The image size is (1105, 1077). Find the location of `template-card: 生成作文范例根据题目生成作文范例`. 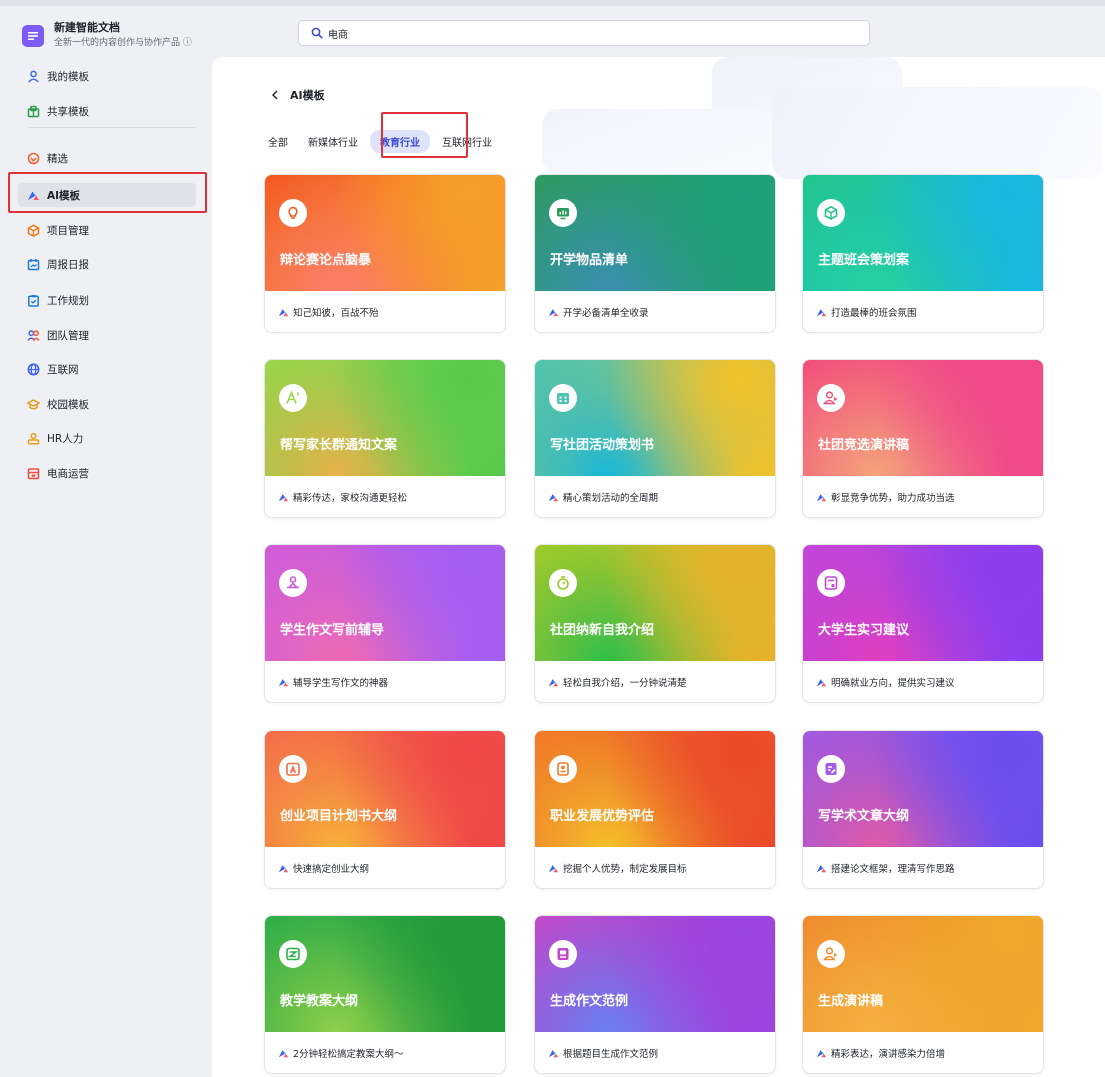

template-card: 生成作文范例根据题目生成作文范例 is located at coordinates (655, 994).